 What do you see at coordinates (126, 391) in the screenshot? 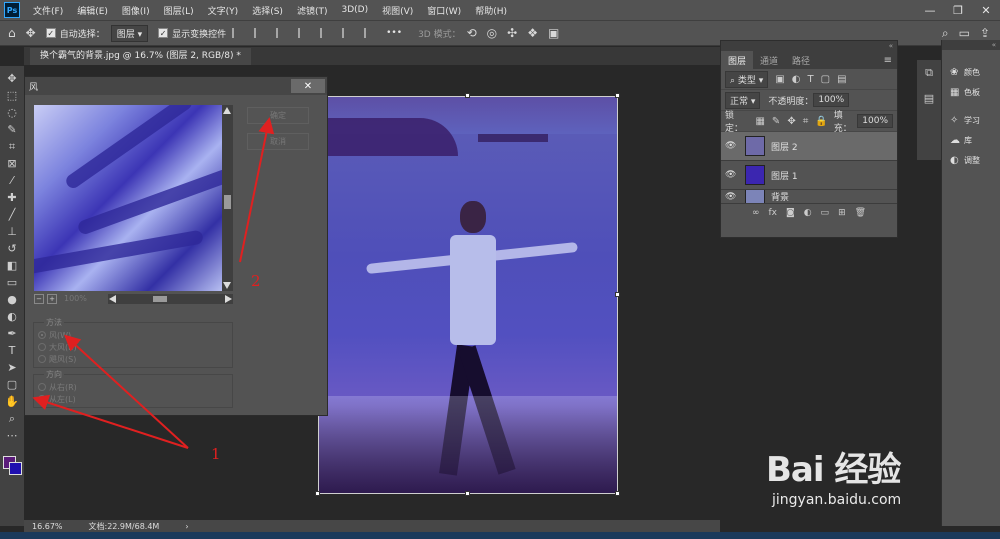
I see `annotation-arrow-1a` at bounding box center [126, 391].